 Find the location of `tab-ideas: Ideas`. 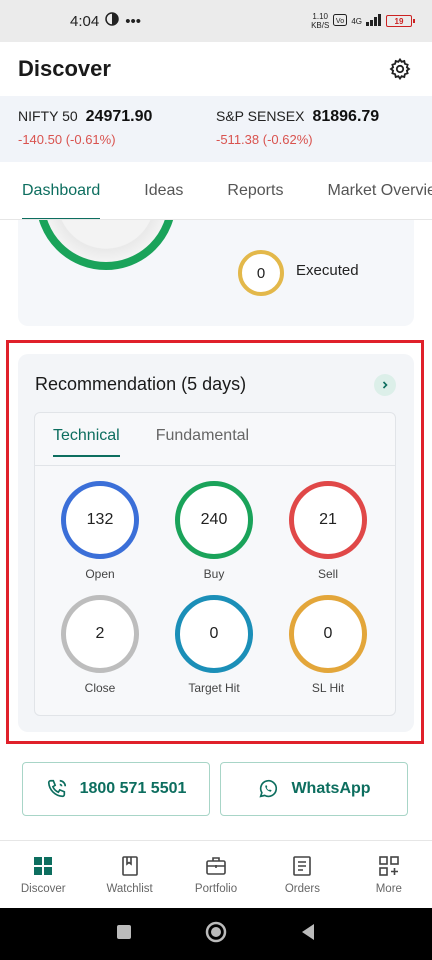

tab-ideas: Ideas is located at coordinates (163, 190).